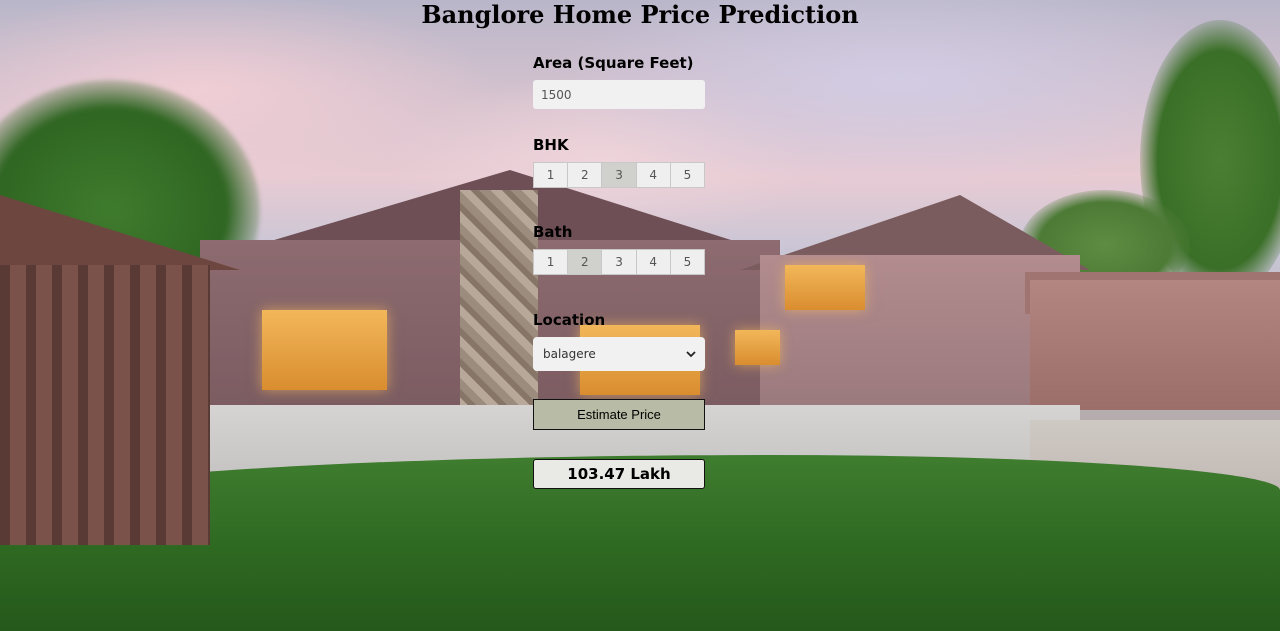 This screenshot has height=631, width=1280. I want to click on bhk-label: BHK, so click(551, 145).